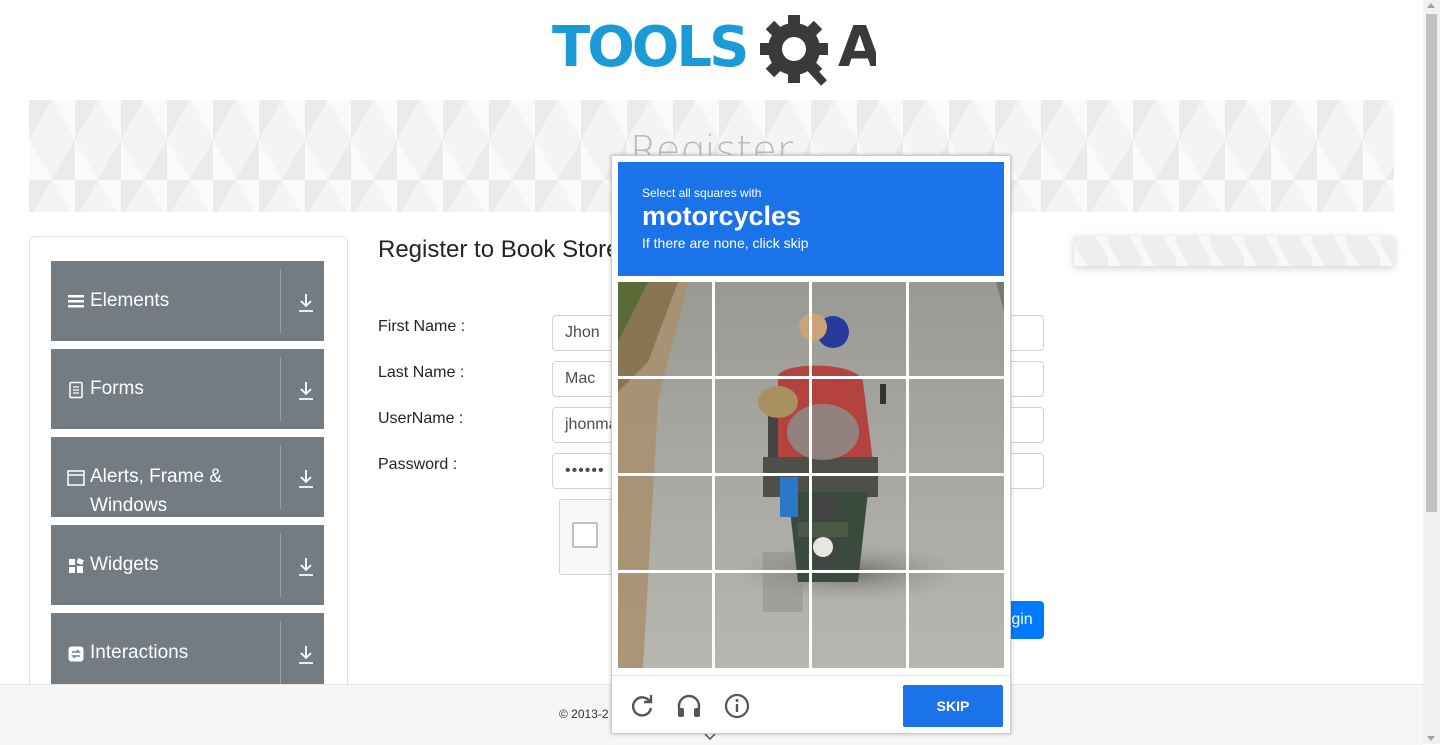 The width and height of the screenshot is (1440, 745). What do you see at coordinates (585, 535) in the screenshot?
I see `recaptcha-checkbox` at bounding box center [585, 535].